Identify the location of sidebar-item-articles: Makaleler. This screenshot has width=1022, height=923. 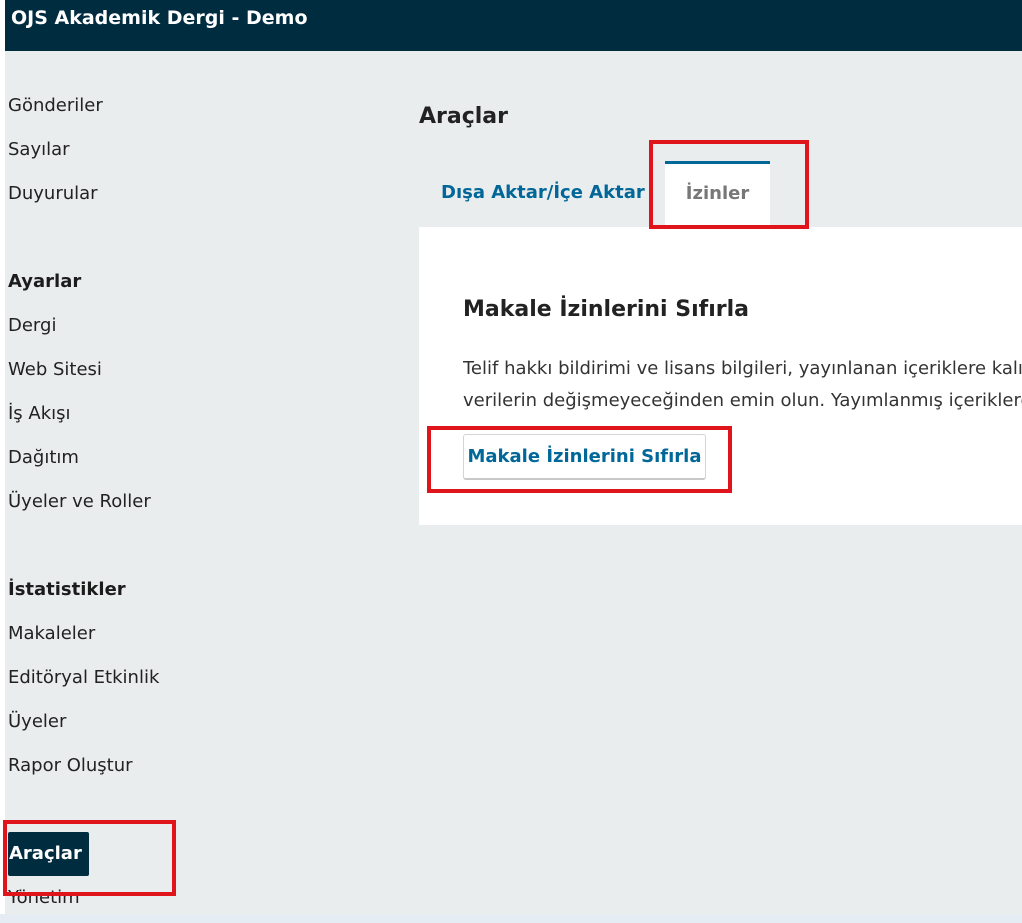
(51, 633).